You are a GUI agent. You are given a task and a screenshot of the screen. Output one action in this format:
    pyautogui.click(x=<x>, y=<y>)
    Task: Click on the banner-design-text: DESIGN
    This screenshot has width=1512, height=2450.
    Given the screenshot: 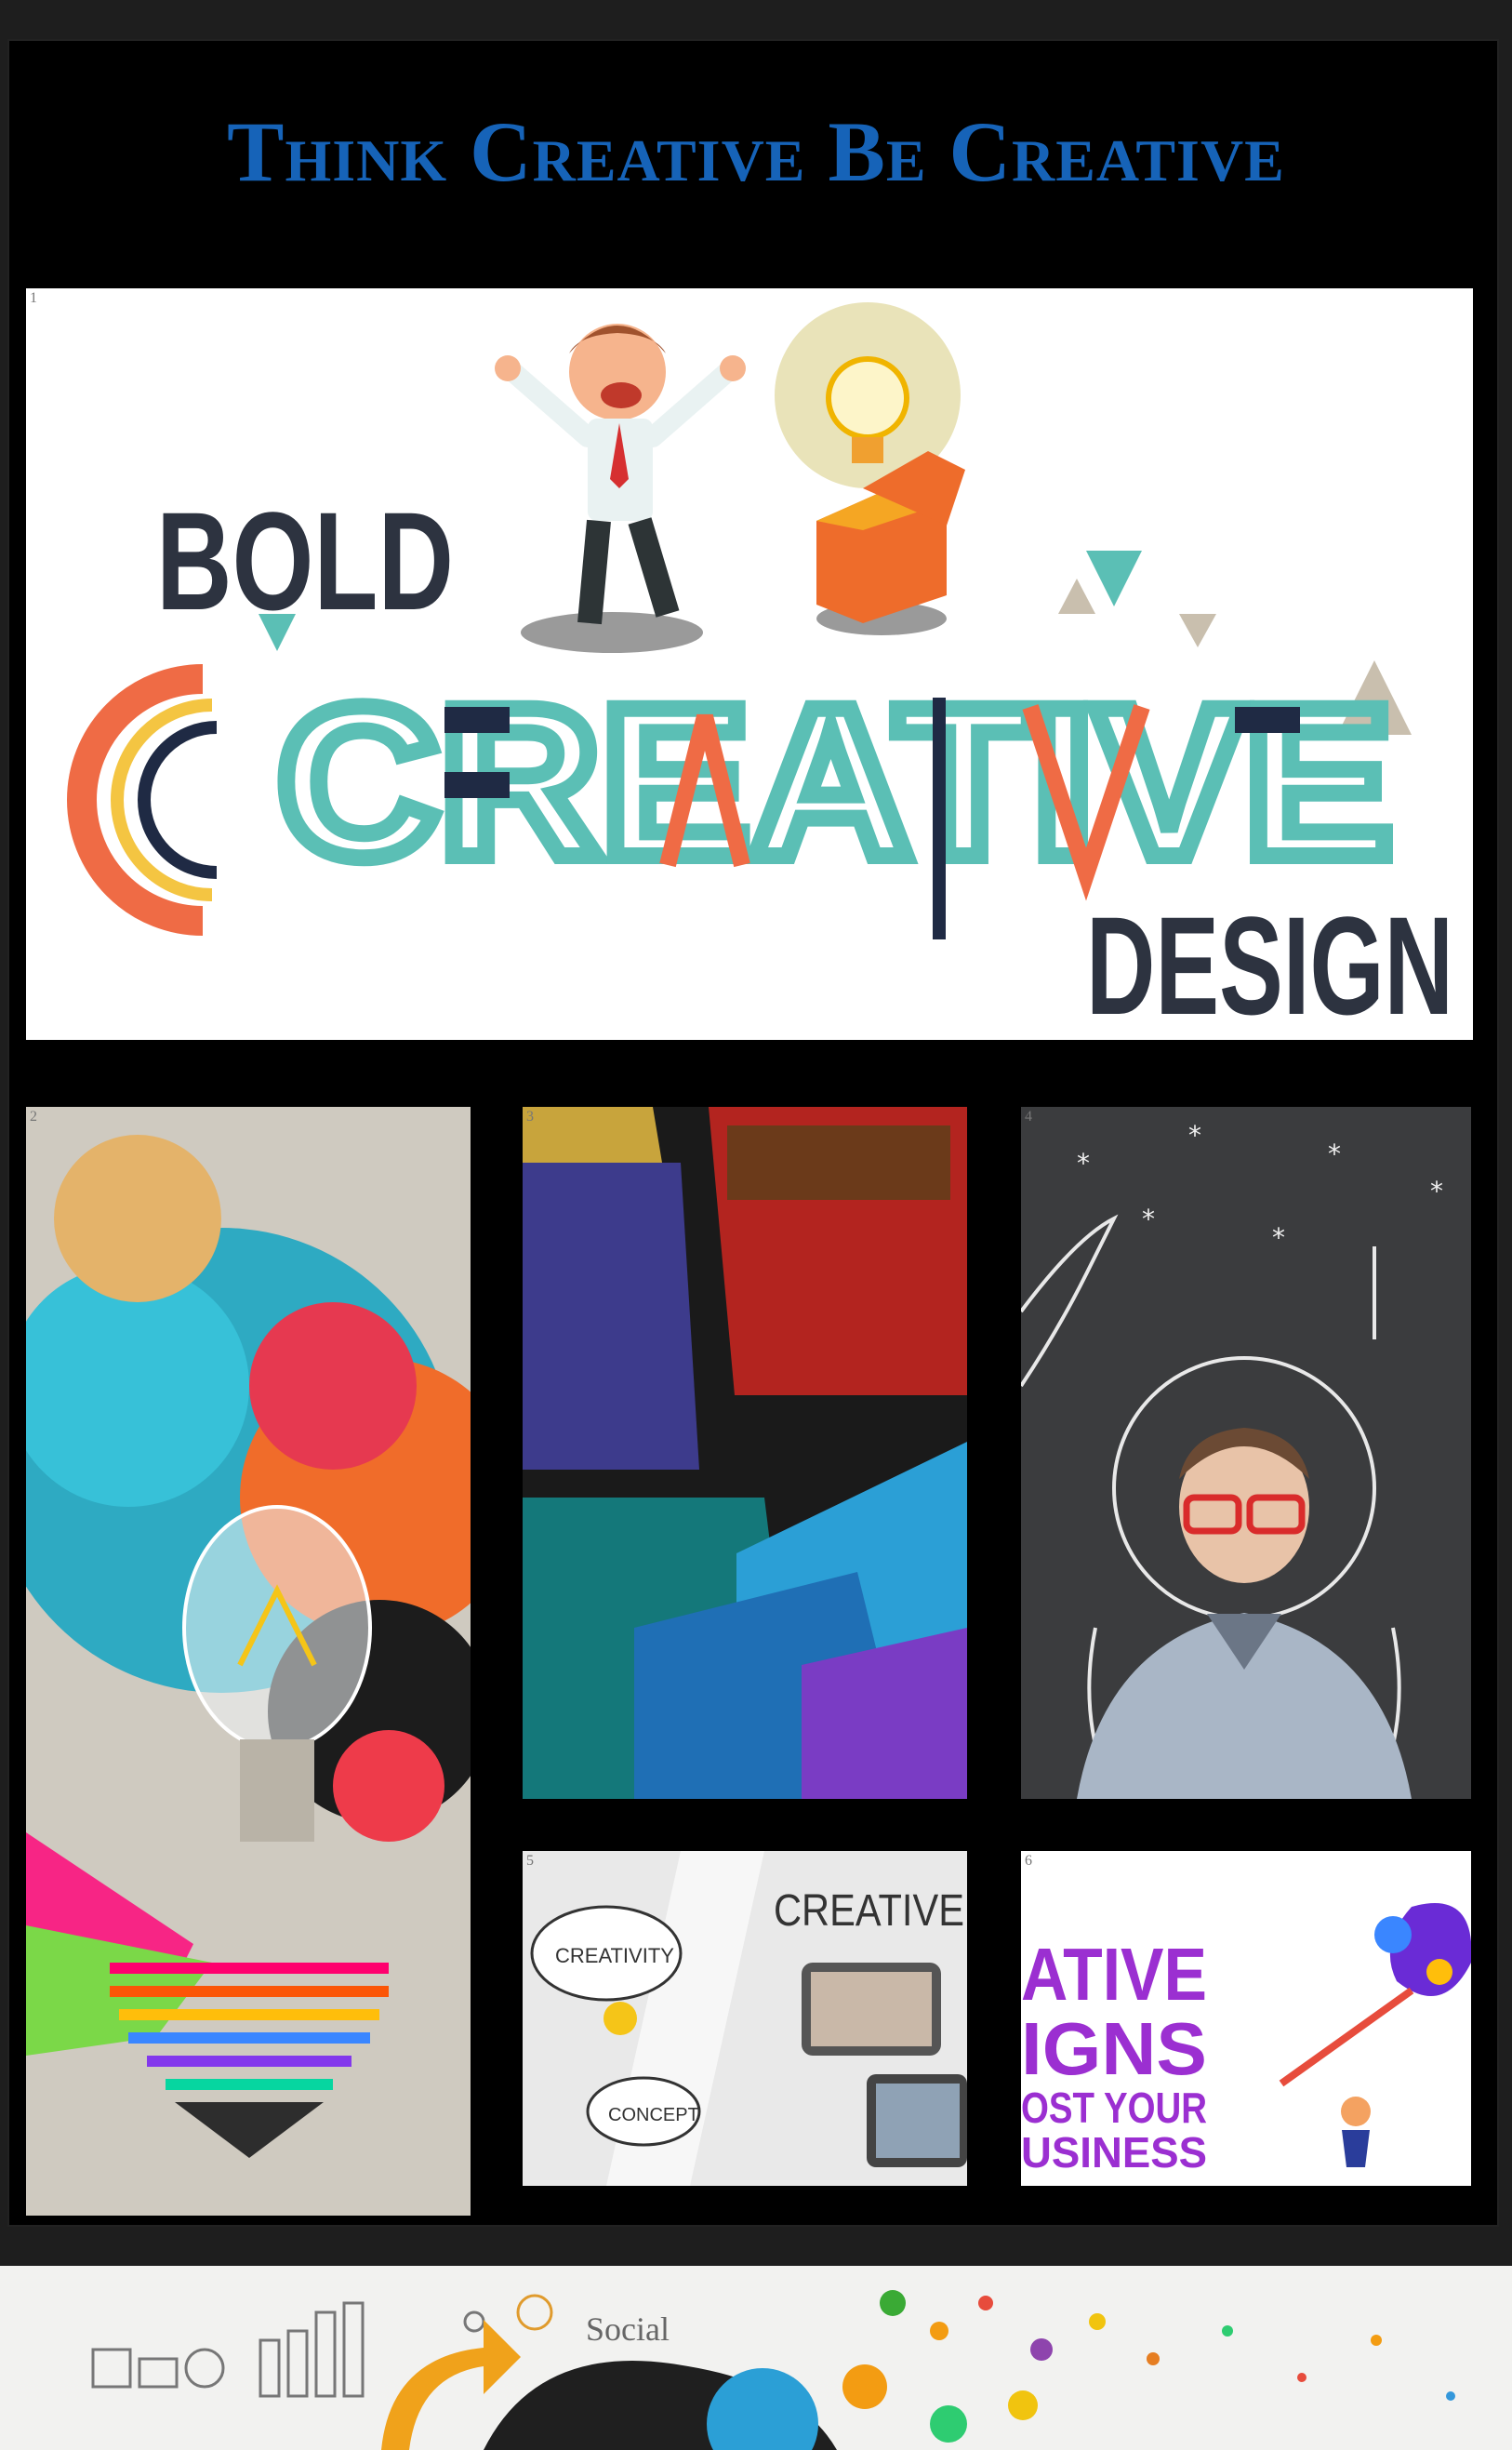 What is the action you would take?
    pyautogui.click(x=1269, y=963)
    